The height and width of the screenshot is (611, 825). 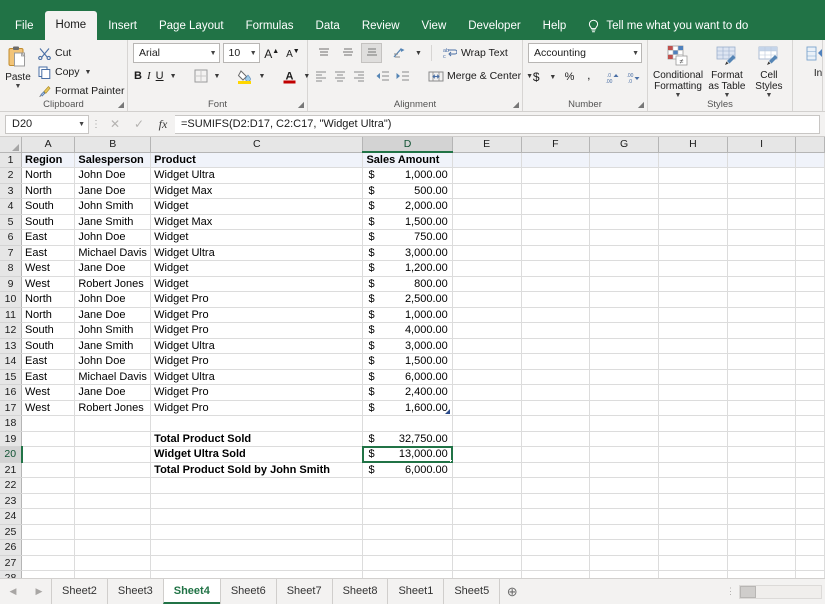 What do you see at coordinates (407, 206) in the screenshot?
I see `cell-D4: $2,000.00` at bounding box center [407, 206].